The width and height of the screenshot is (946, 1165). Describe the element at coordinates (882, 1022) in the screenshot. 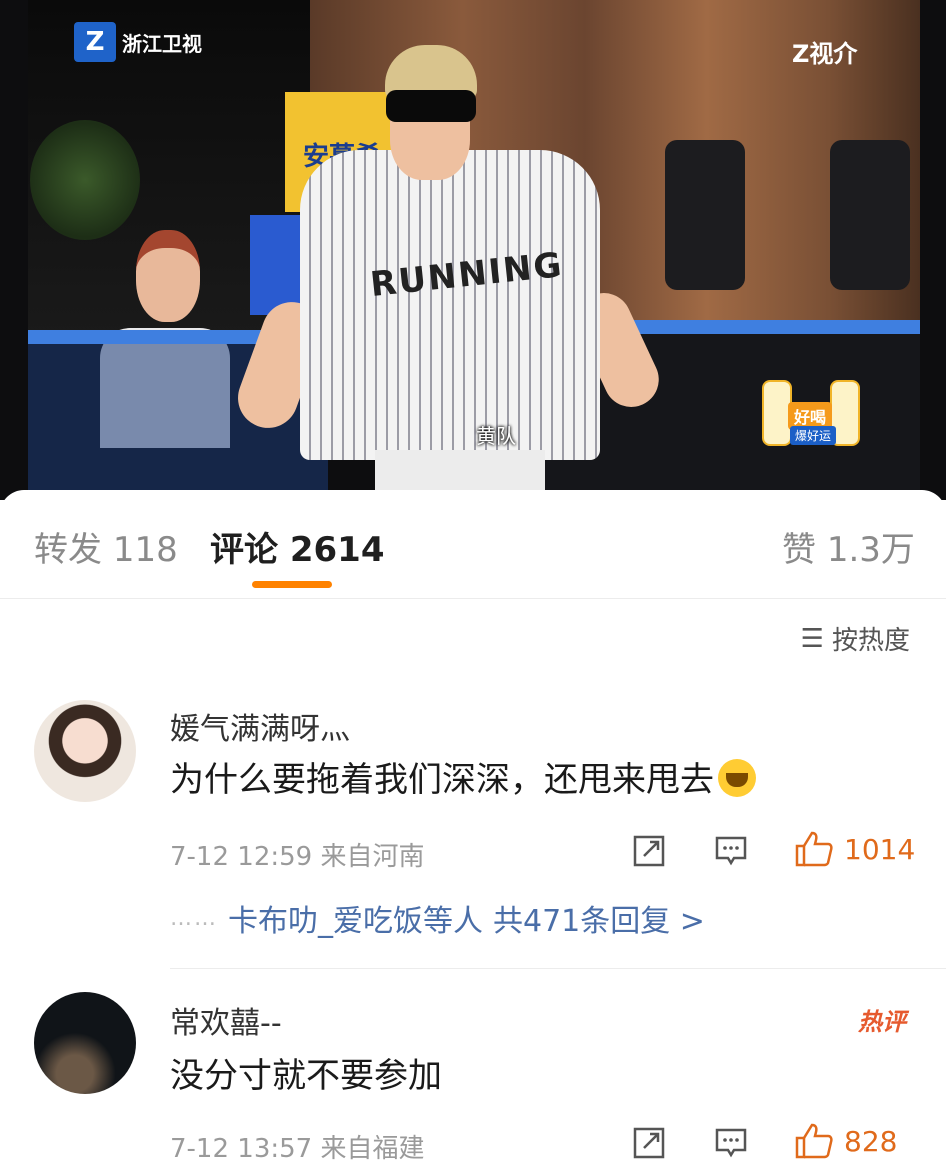

I see `hot-comment-badge: 热评` at that location.